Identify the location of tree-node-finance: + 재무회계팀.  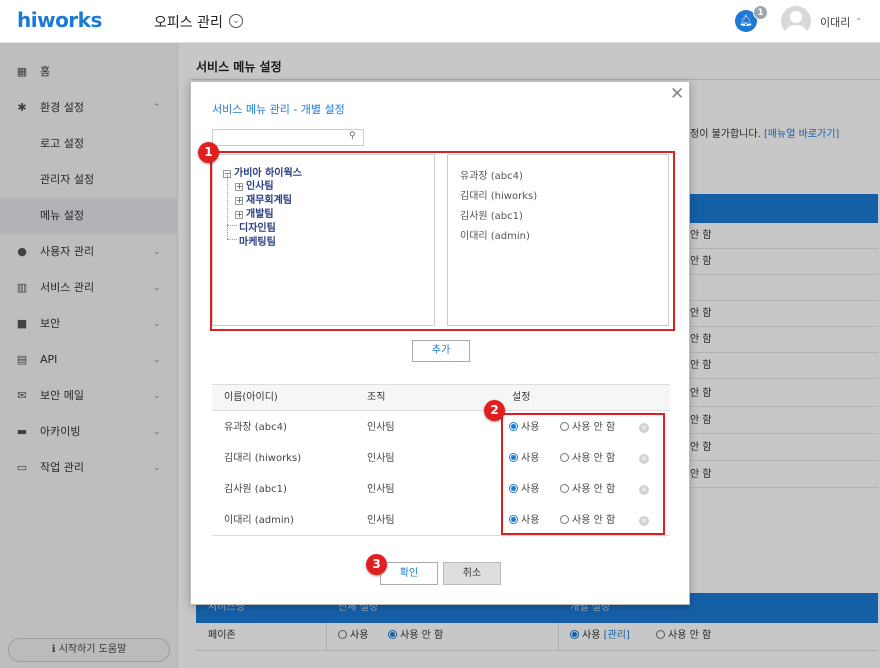
(263, 198).